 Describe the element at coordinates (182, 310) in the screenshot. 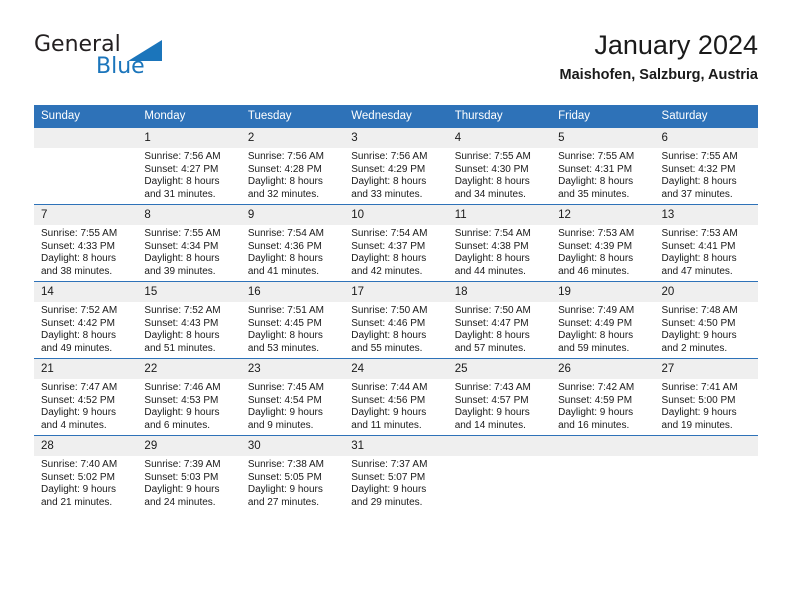

I see `sunrise-text: Sunrise: 7:52 AM` at that location.